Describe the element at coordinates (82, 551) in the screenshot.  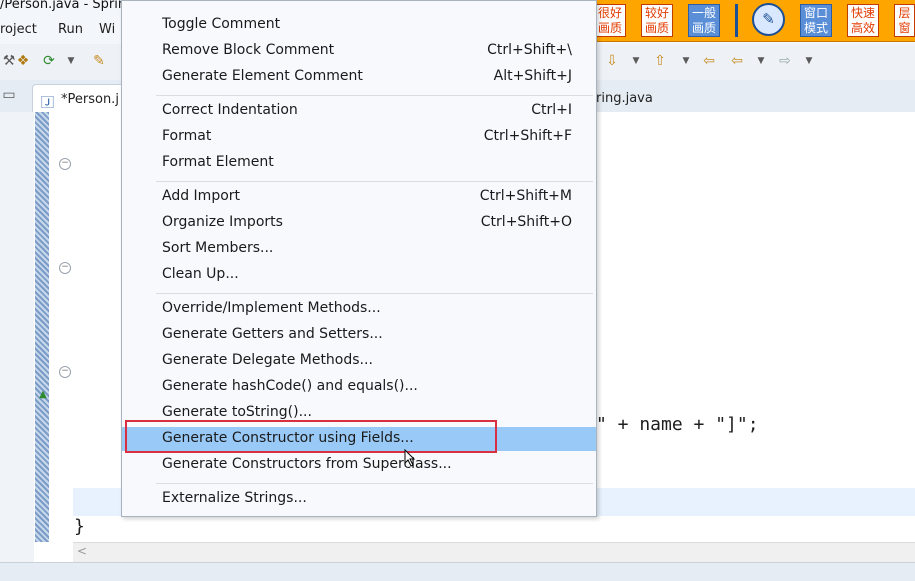
I see `scroll-left-icon: <` at that location.